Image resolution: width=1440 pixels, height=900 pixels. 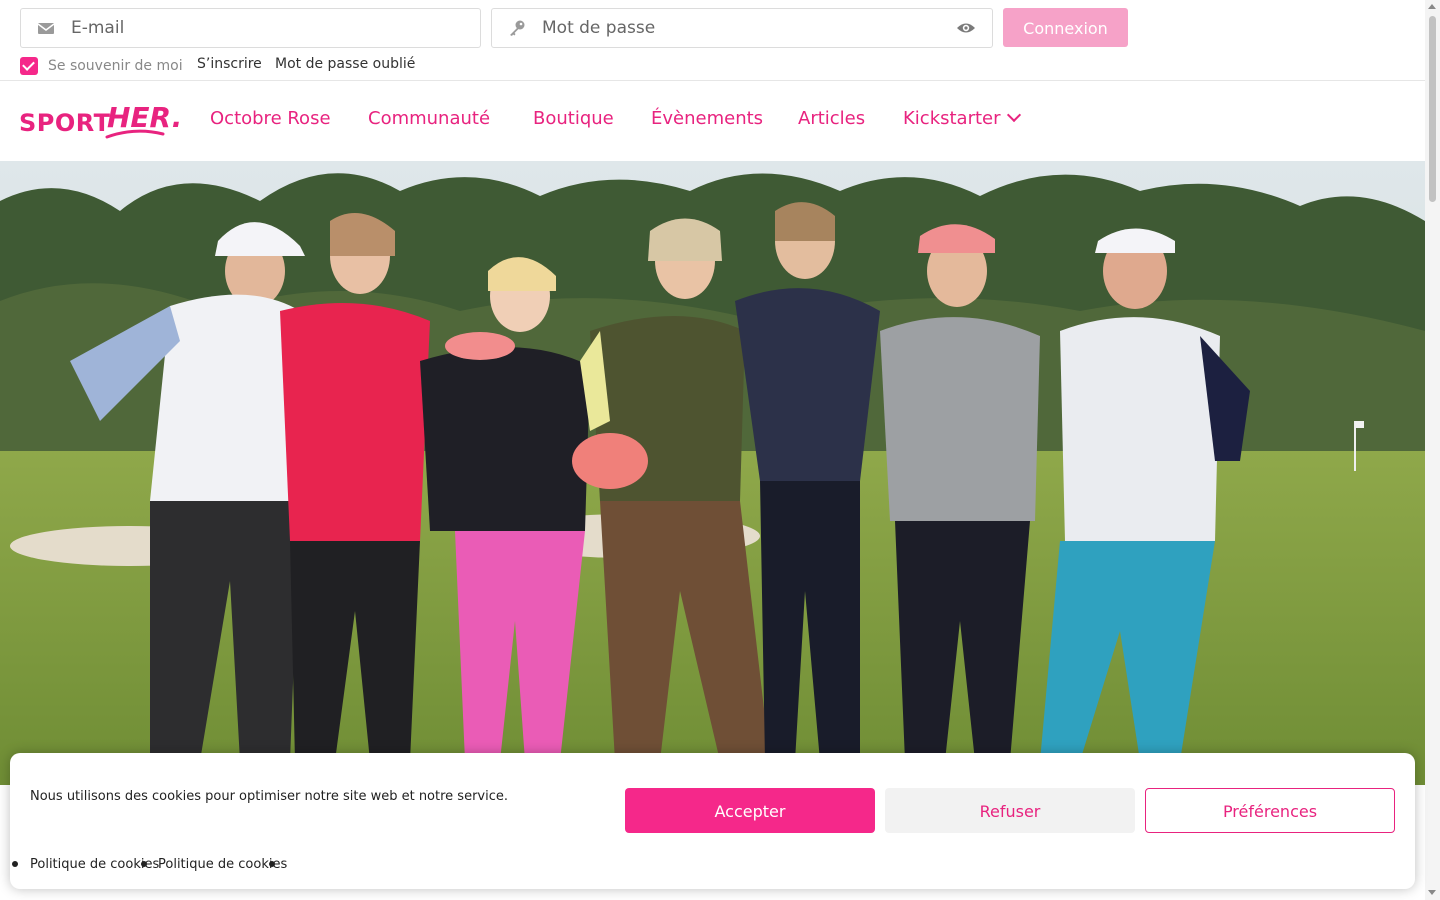 What do you see at coordinates (65, 123) in the screenshot?
I see `logo-text-sport: SPORT` at bounding box center [65, 123].